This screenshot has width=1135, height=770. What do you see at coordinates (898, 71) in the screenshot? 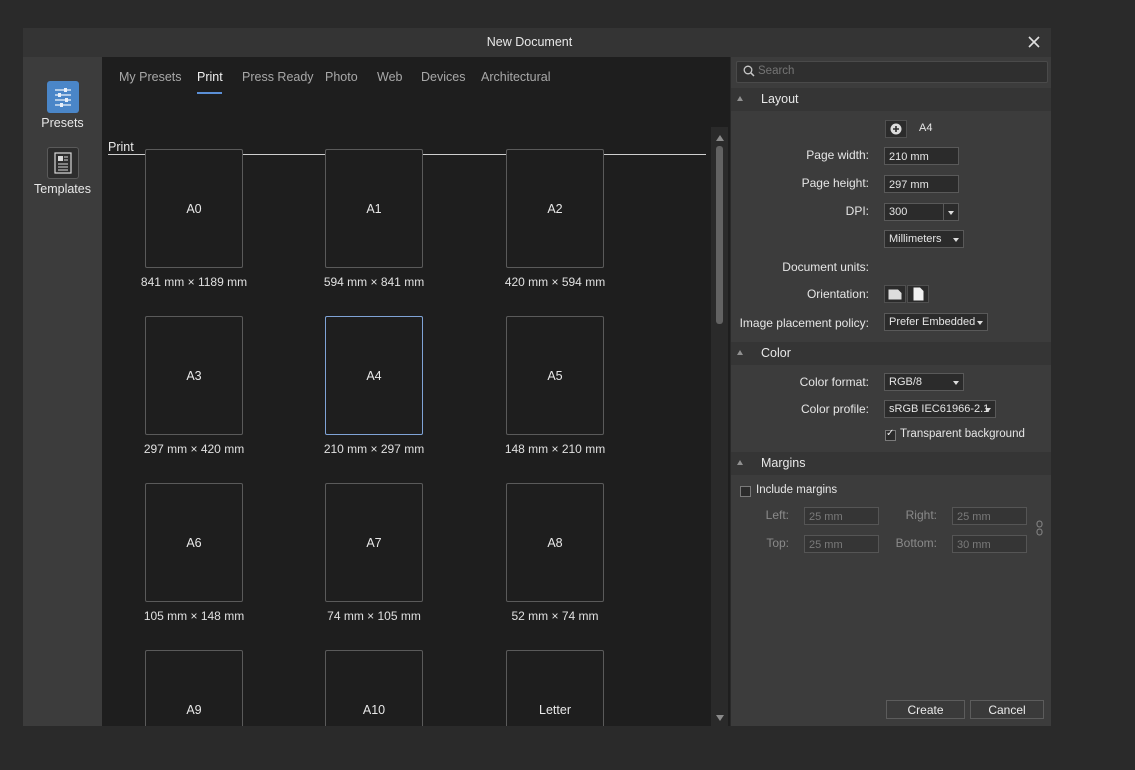
I see `search-input` at bounding box center [898, 71].